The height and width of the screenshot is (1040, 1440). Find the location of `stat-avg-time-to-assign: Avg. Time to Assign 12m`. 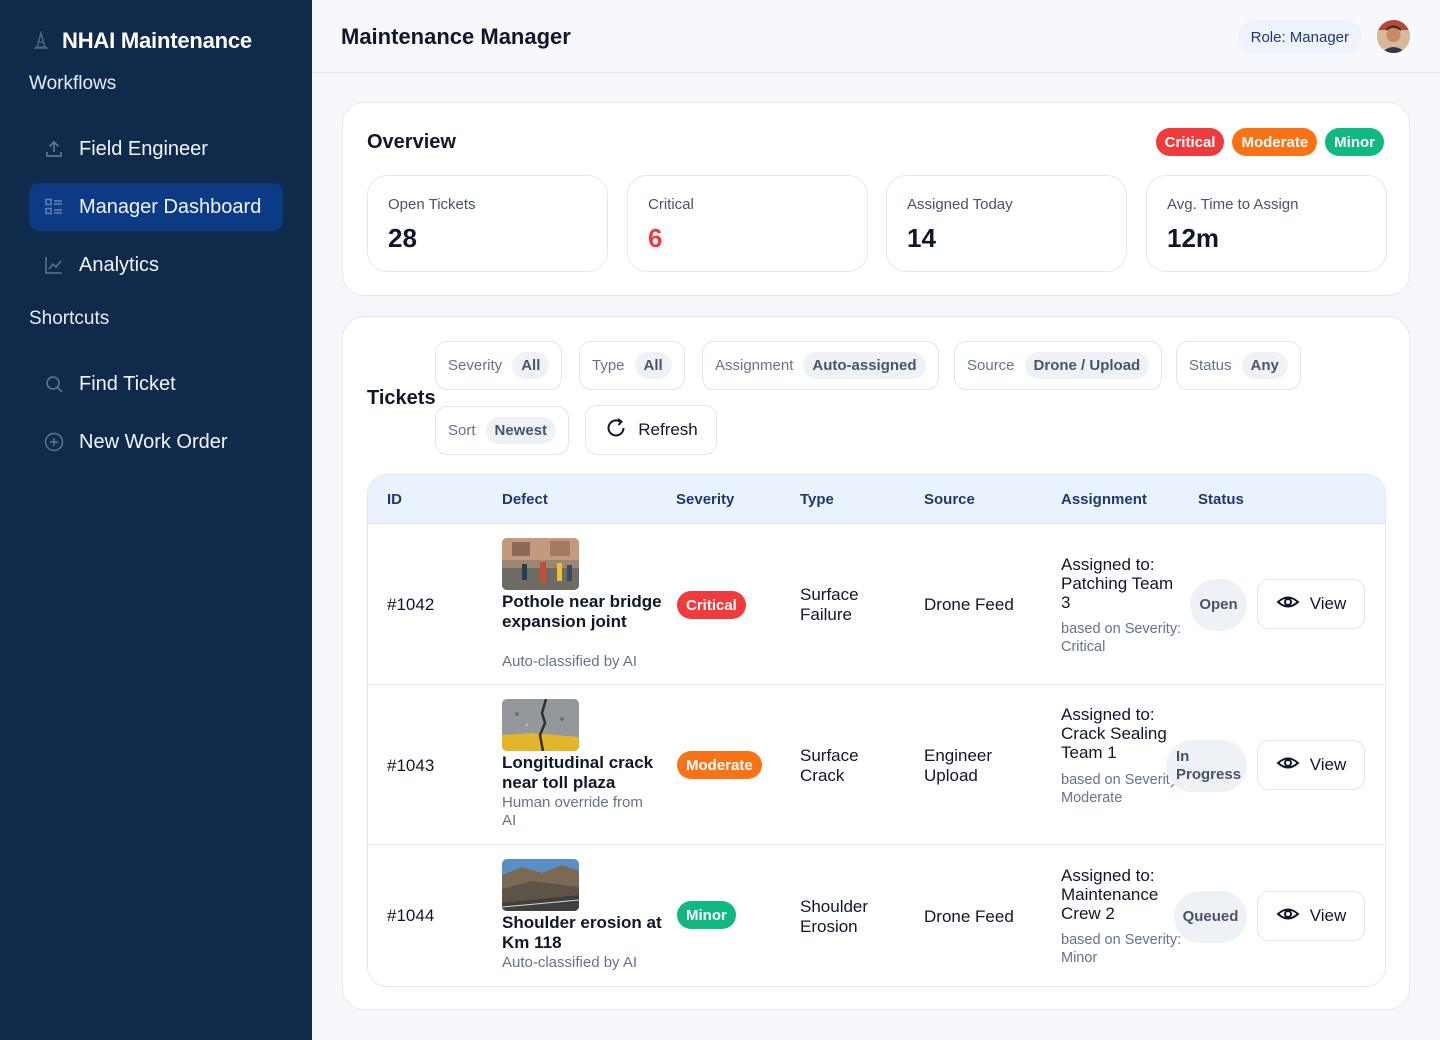

stat-avg-time-to-assign: Avg. Time to Assign 12m is located at coordinates (1266, 223).